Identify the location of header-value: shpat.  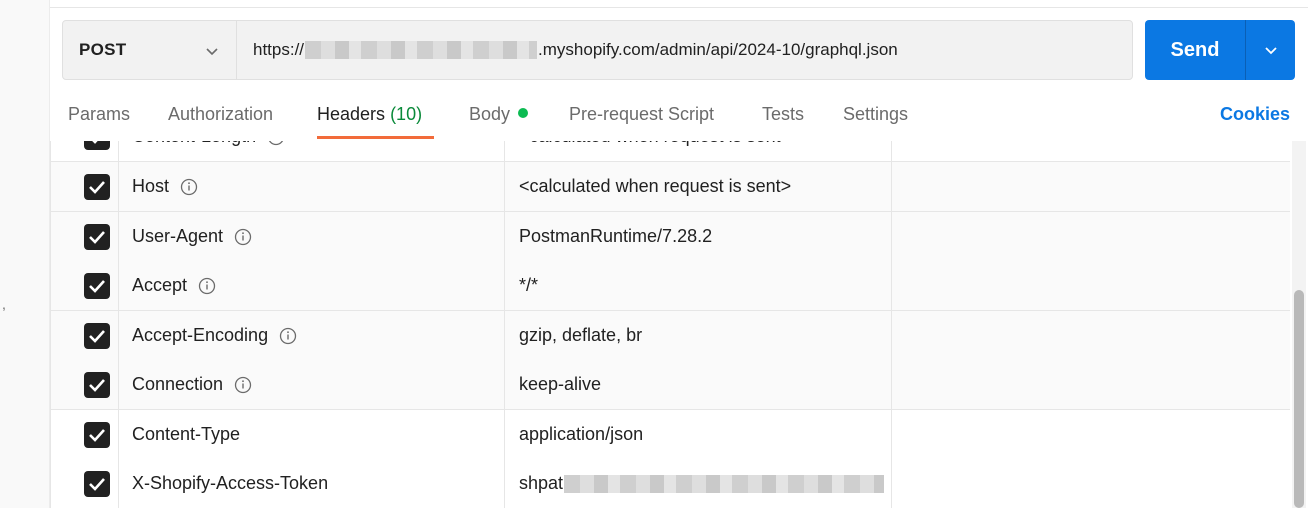
(698, 483).